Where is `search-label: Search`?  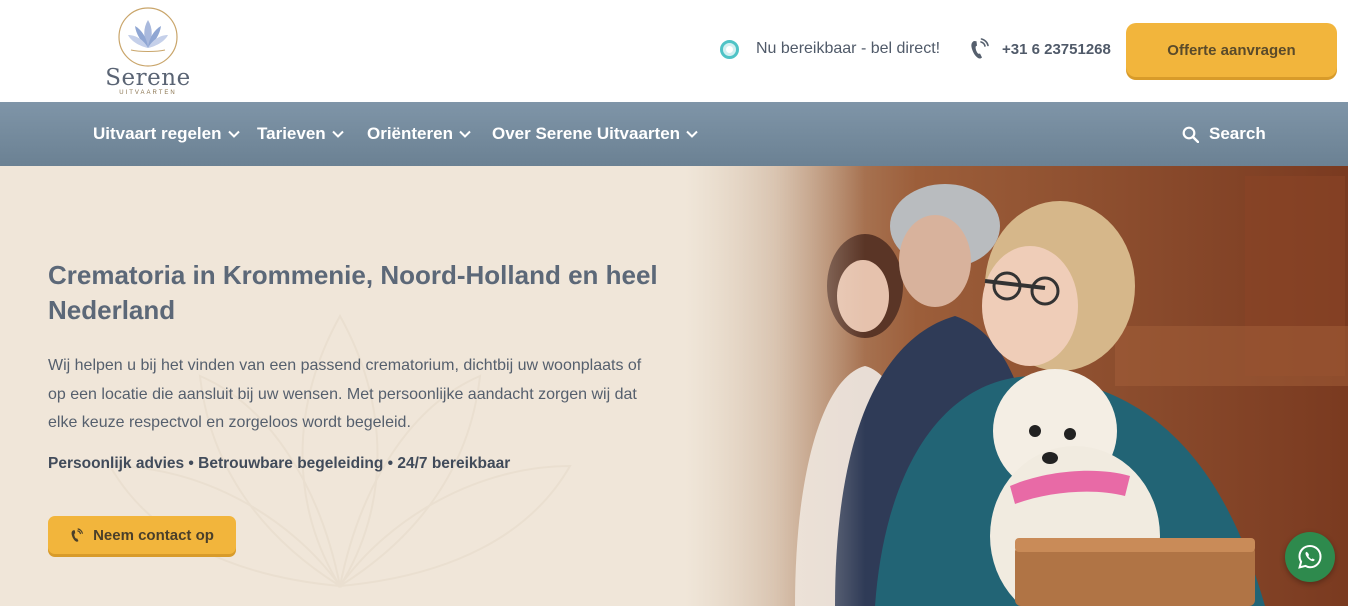 search-label: Search is located at coordinates (1237, 133).